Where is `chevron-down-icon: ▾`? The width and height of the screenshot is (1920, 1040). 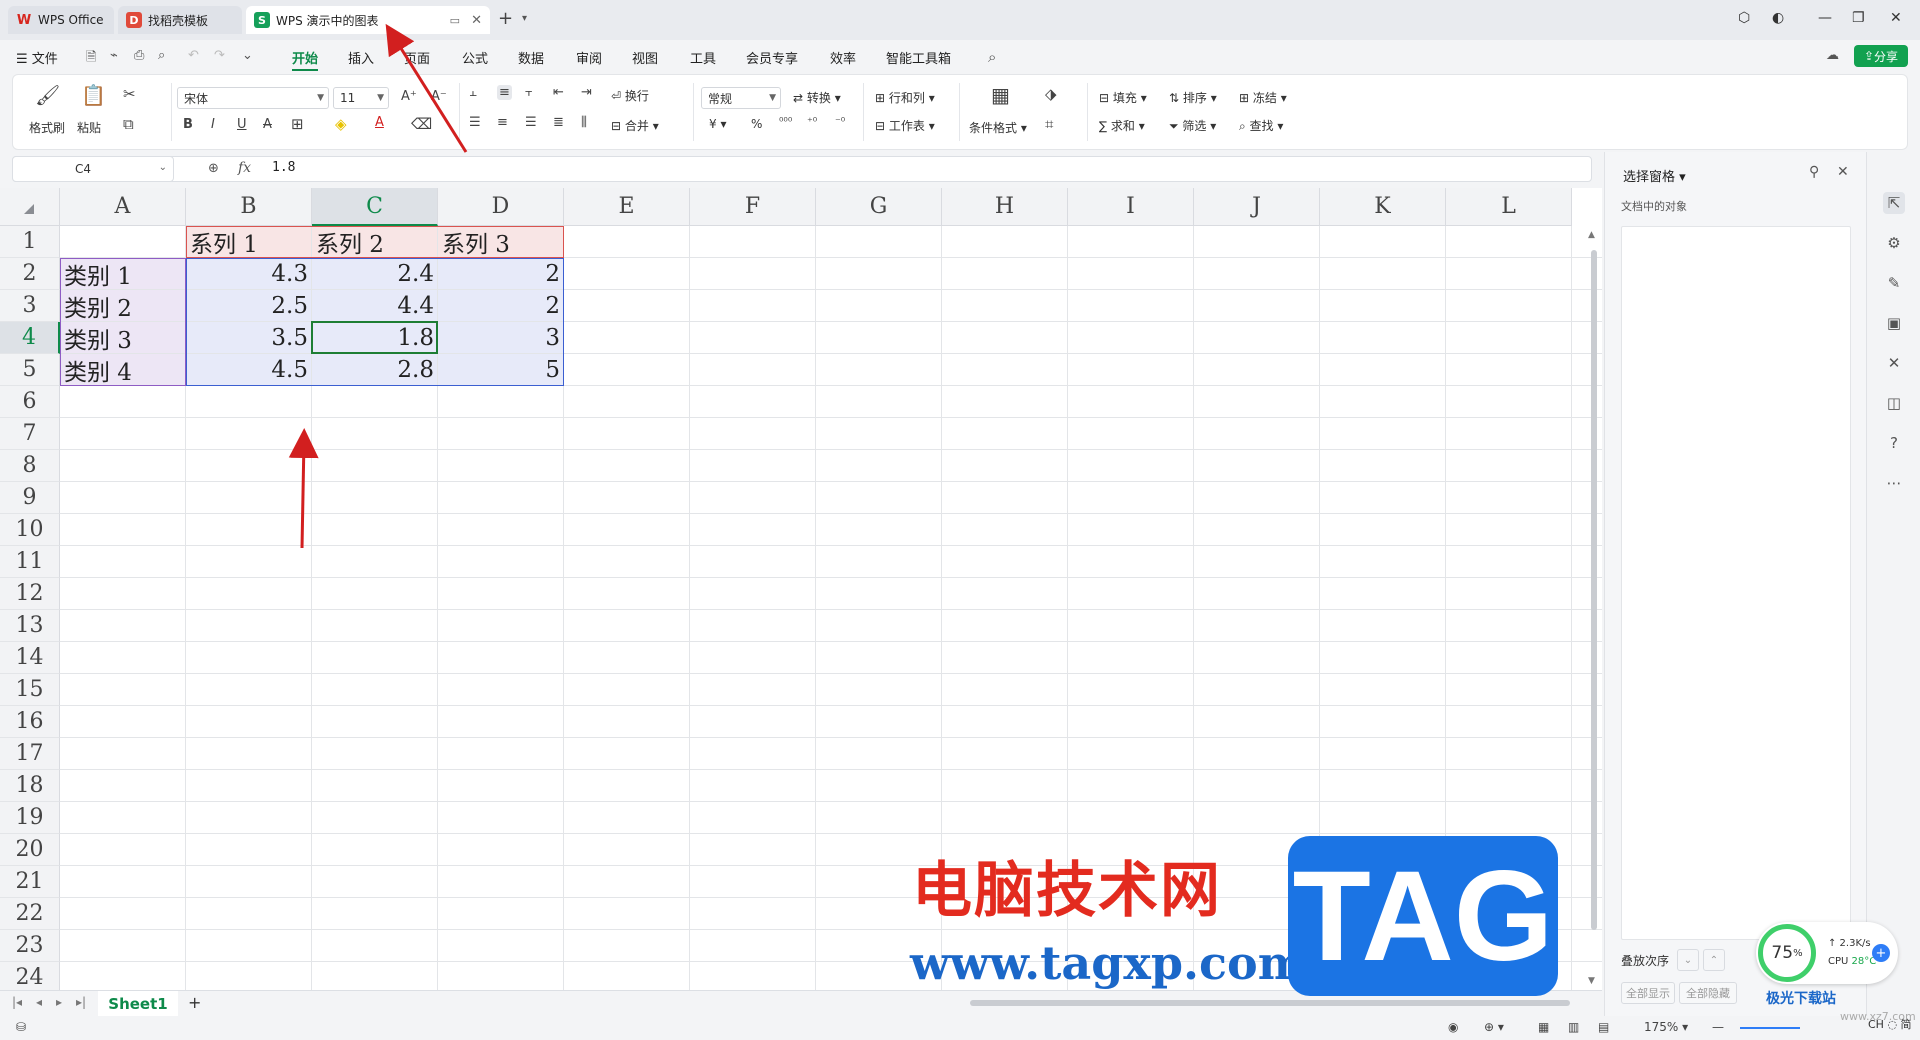
chevron-down-icon: ▾ is located at coordinates (524, 18).